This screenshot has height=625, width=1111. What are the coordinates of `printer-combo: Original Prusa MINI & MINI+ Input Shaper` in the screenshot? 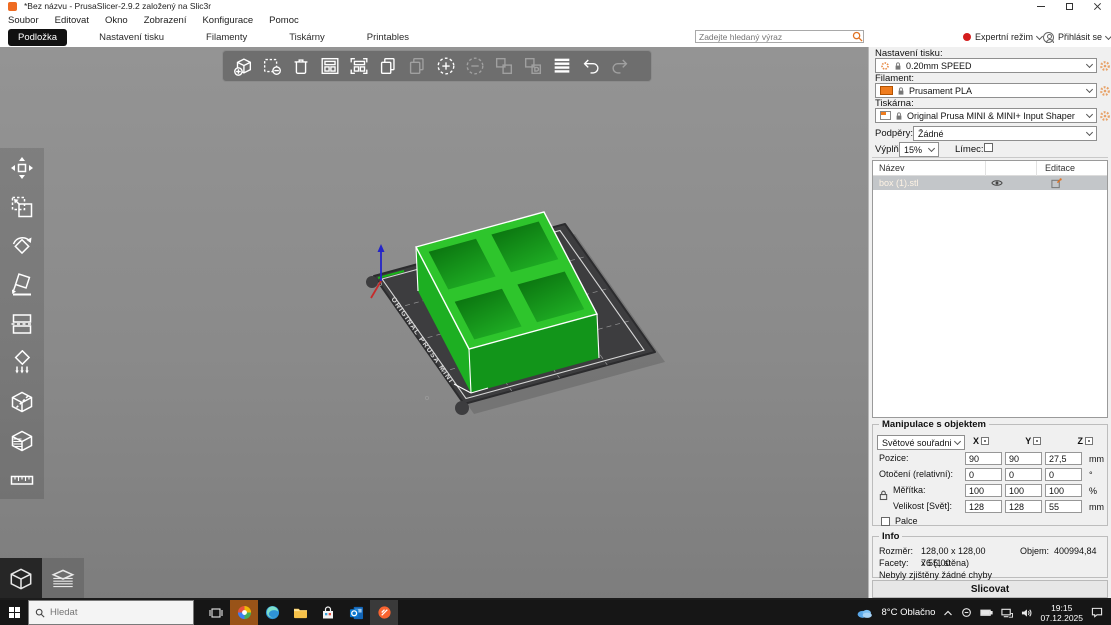 It's located at (986, 115).